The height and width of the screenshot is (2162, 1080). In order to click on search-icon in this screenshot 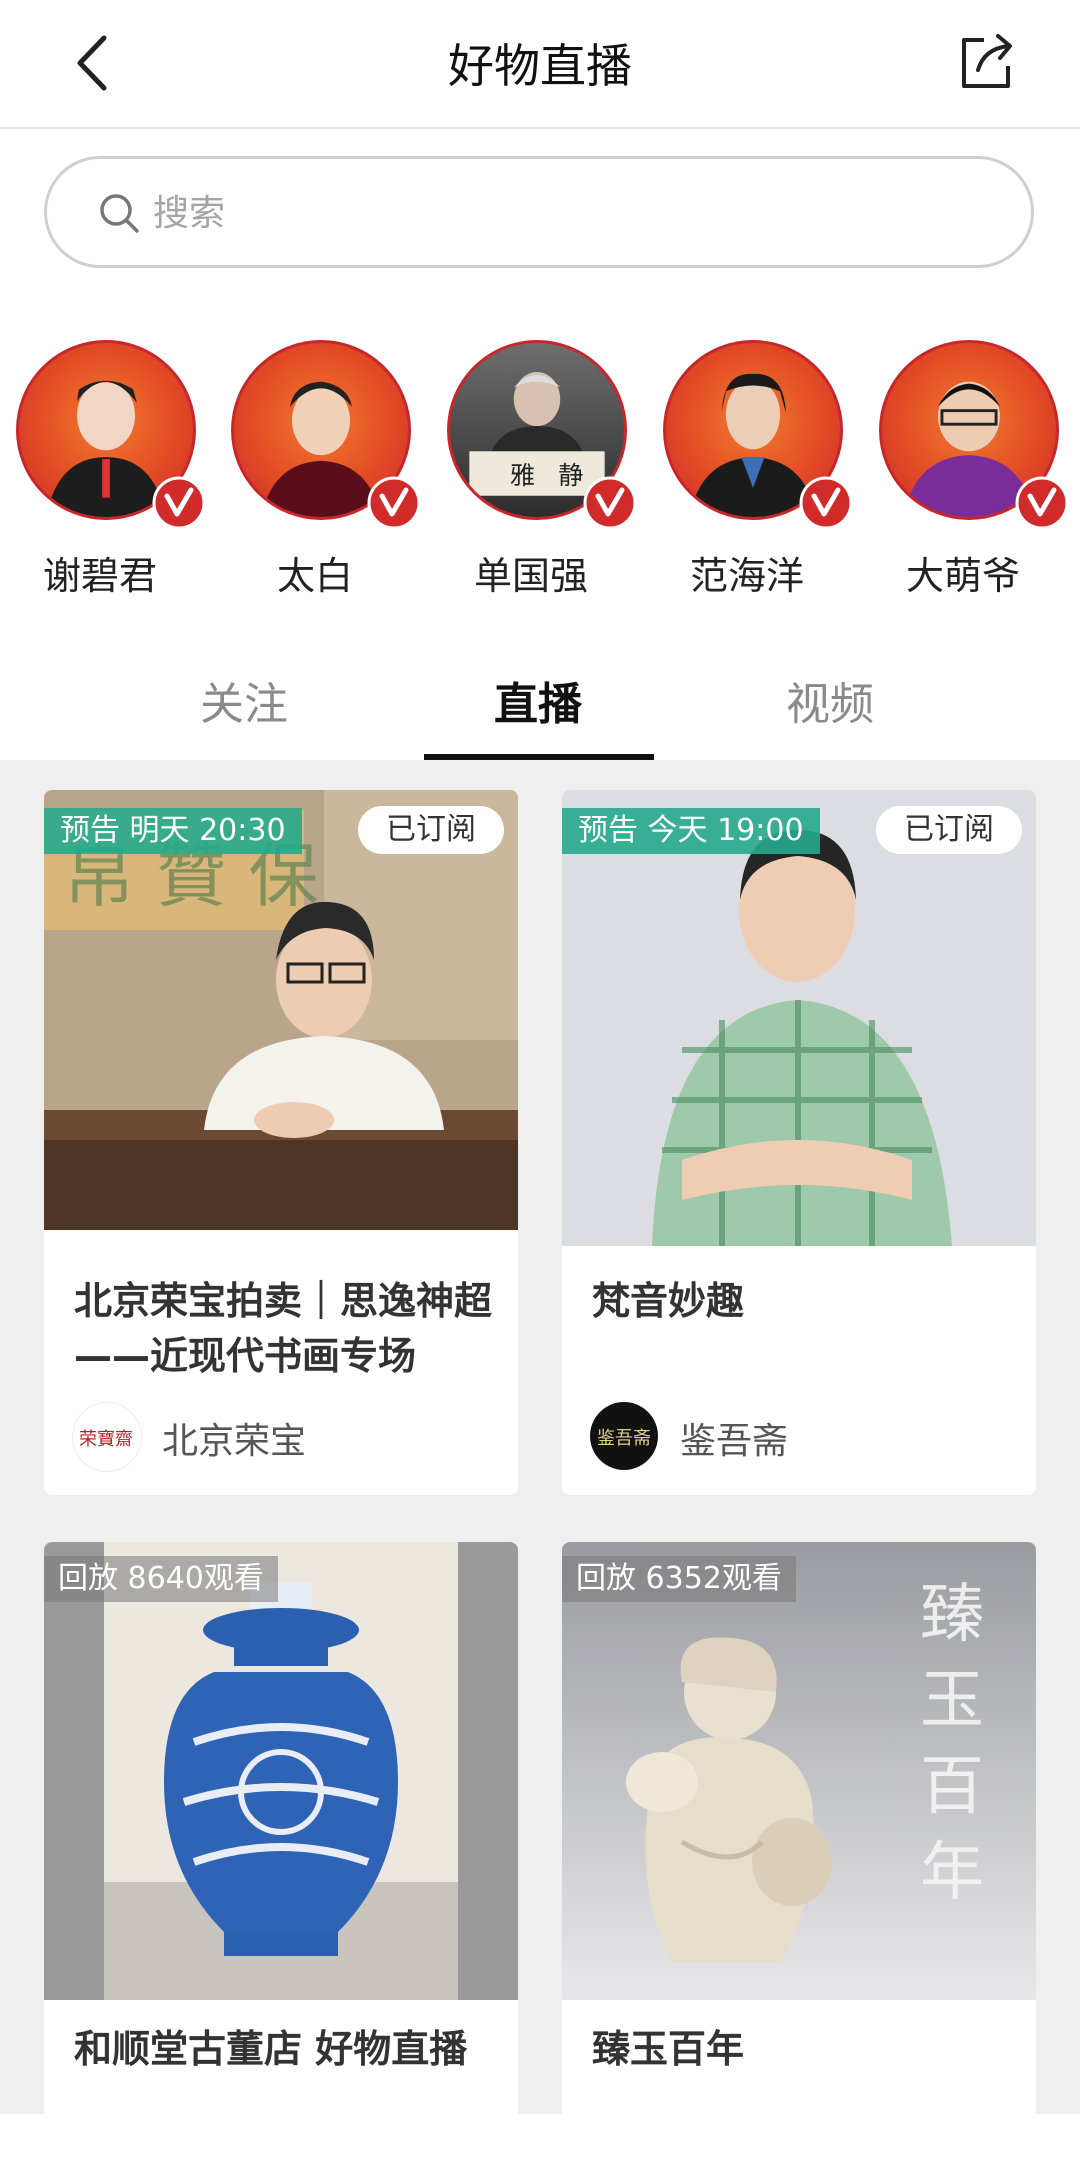, I will do `click(119, 213)`.